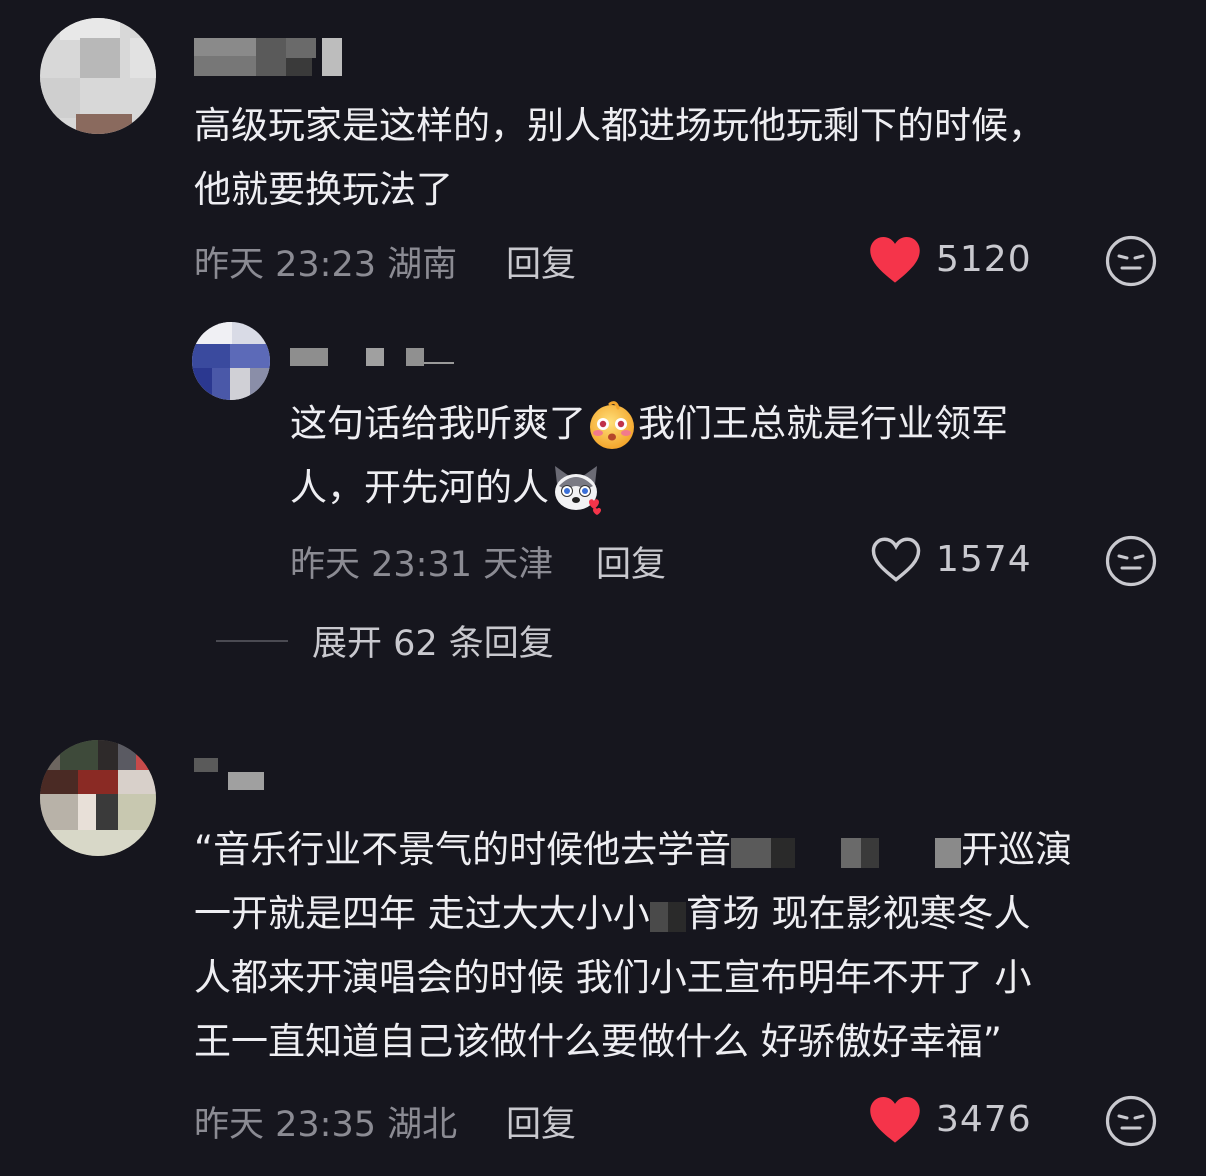 The width and height of the screenshot is (1206, 1176). I want to click on comment-meta: 昨天 23:31 天津, so click(422, 565).